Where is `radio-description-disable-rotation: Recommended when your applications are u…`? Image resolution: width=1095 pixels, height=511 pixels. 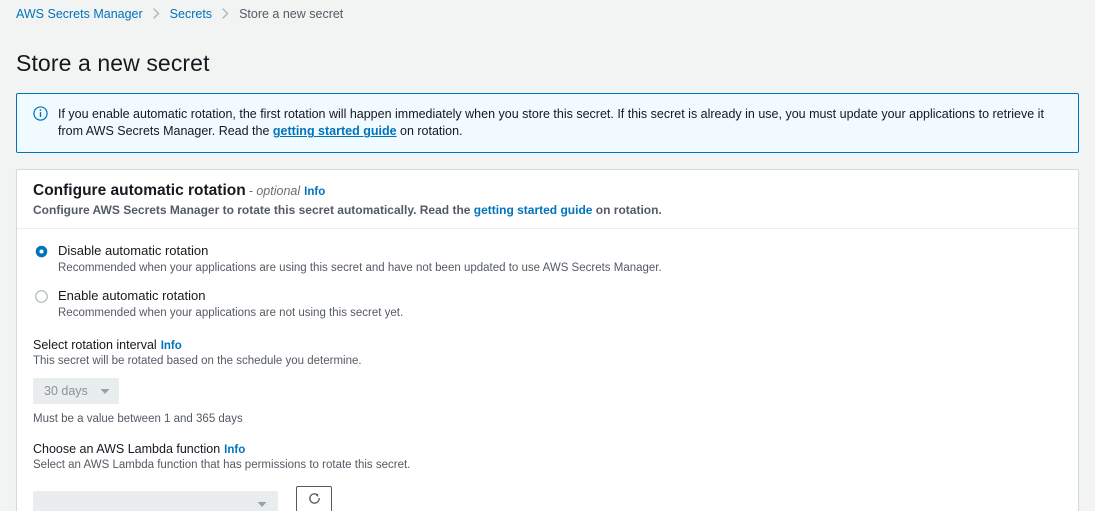
radio-description-disable-rotation: Recommended when your applications are u… is located at coordinates (360, 268).